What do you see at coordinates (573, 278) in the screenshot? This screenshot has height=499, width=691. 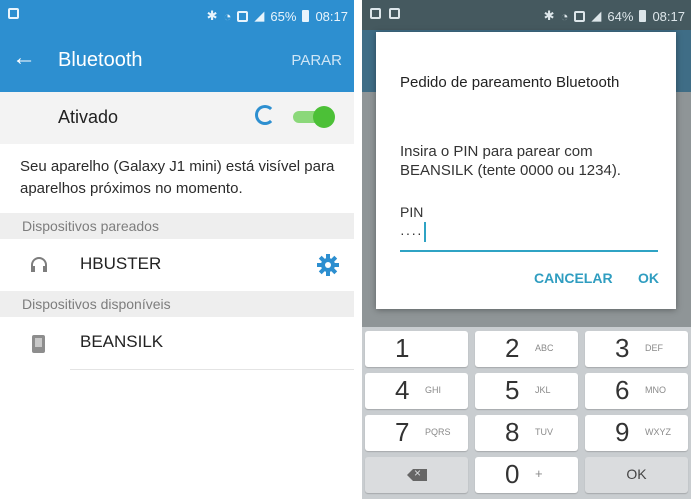 I see `cancel-button: CANCELAR` at bounding box center [573, 278].